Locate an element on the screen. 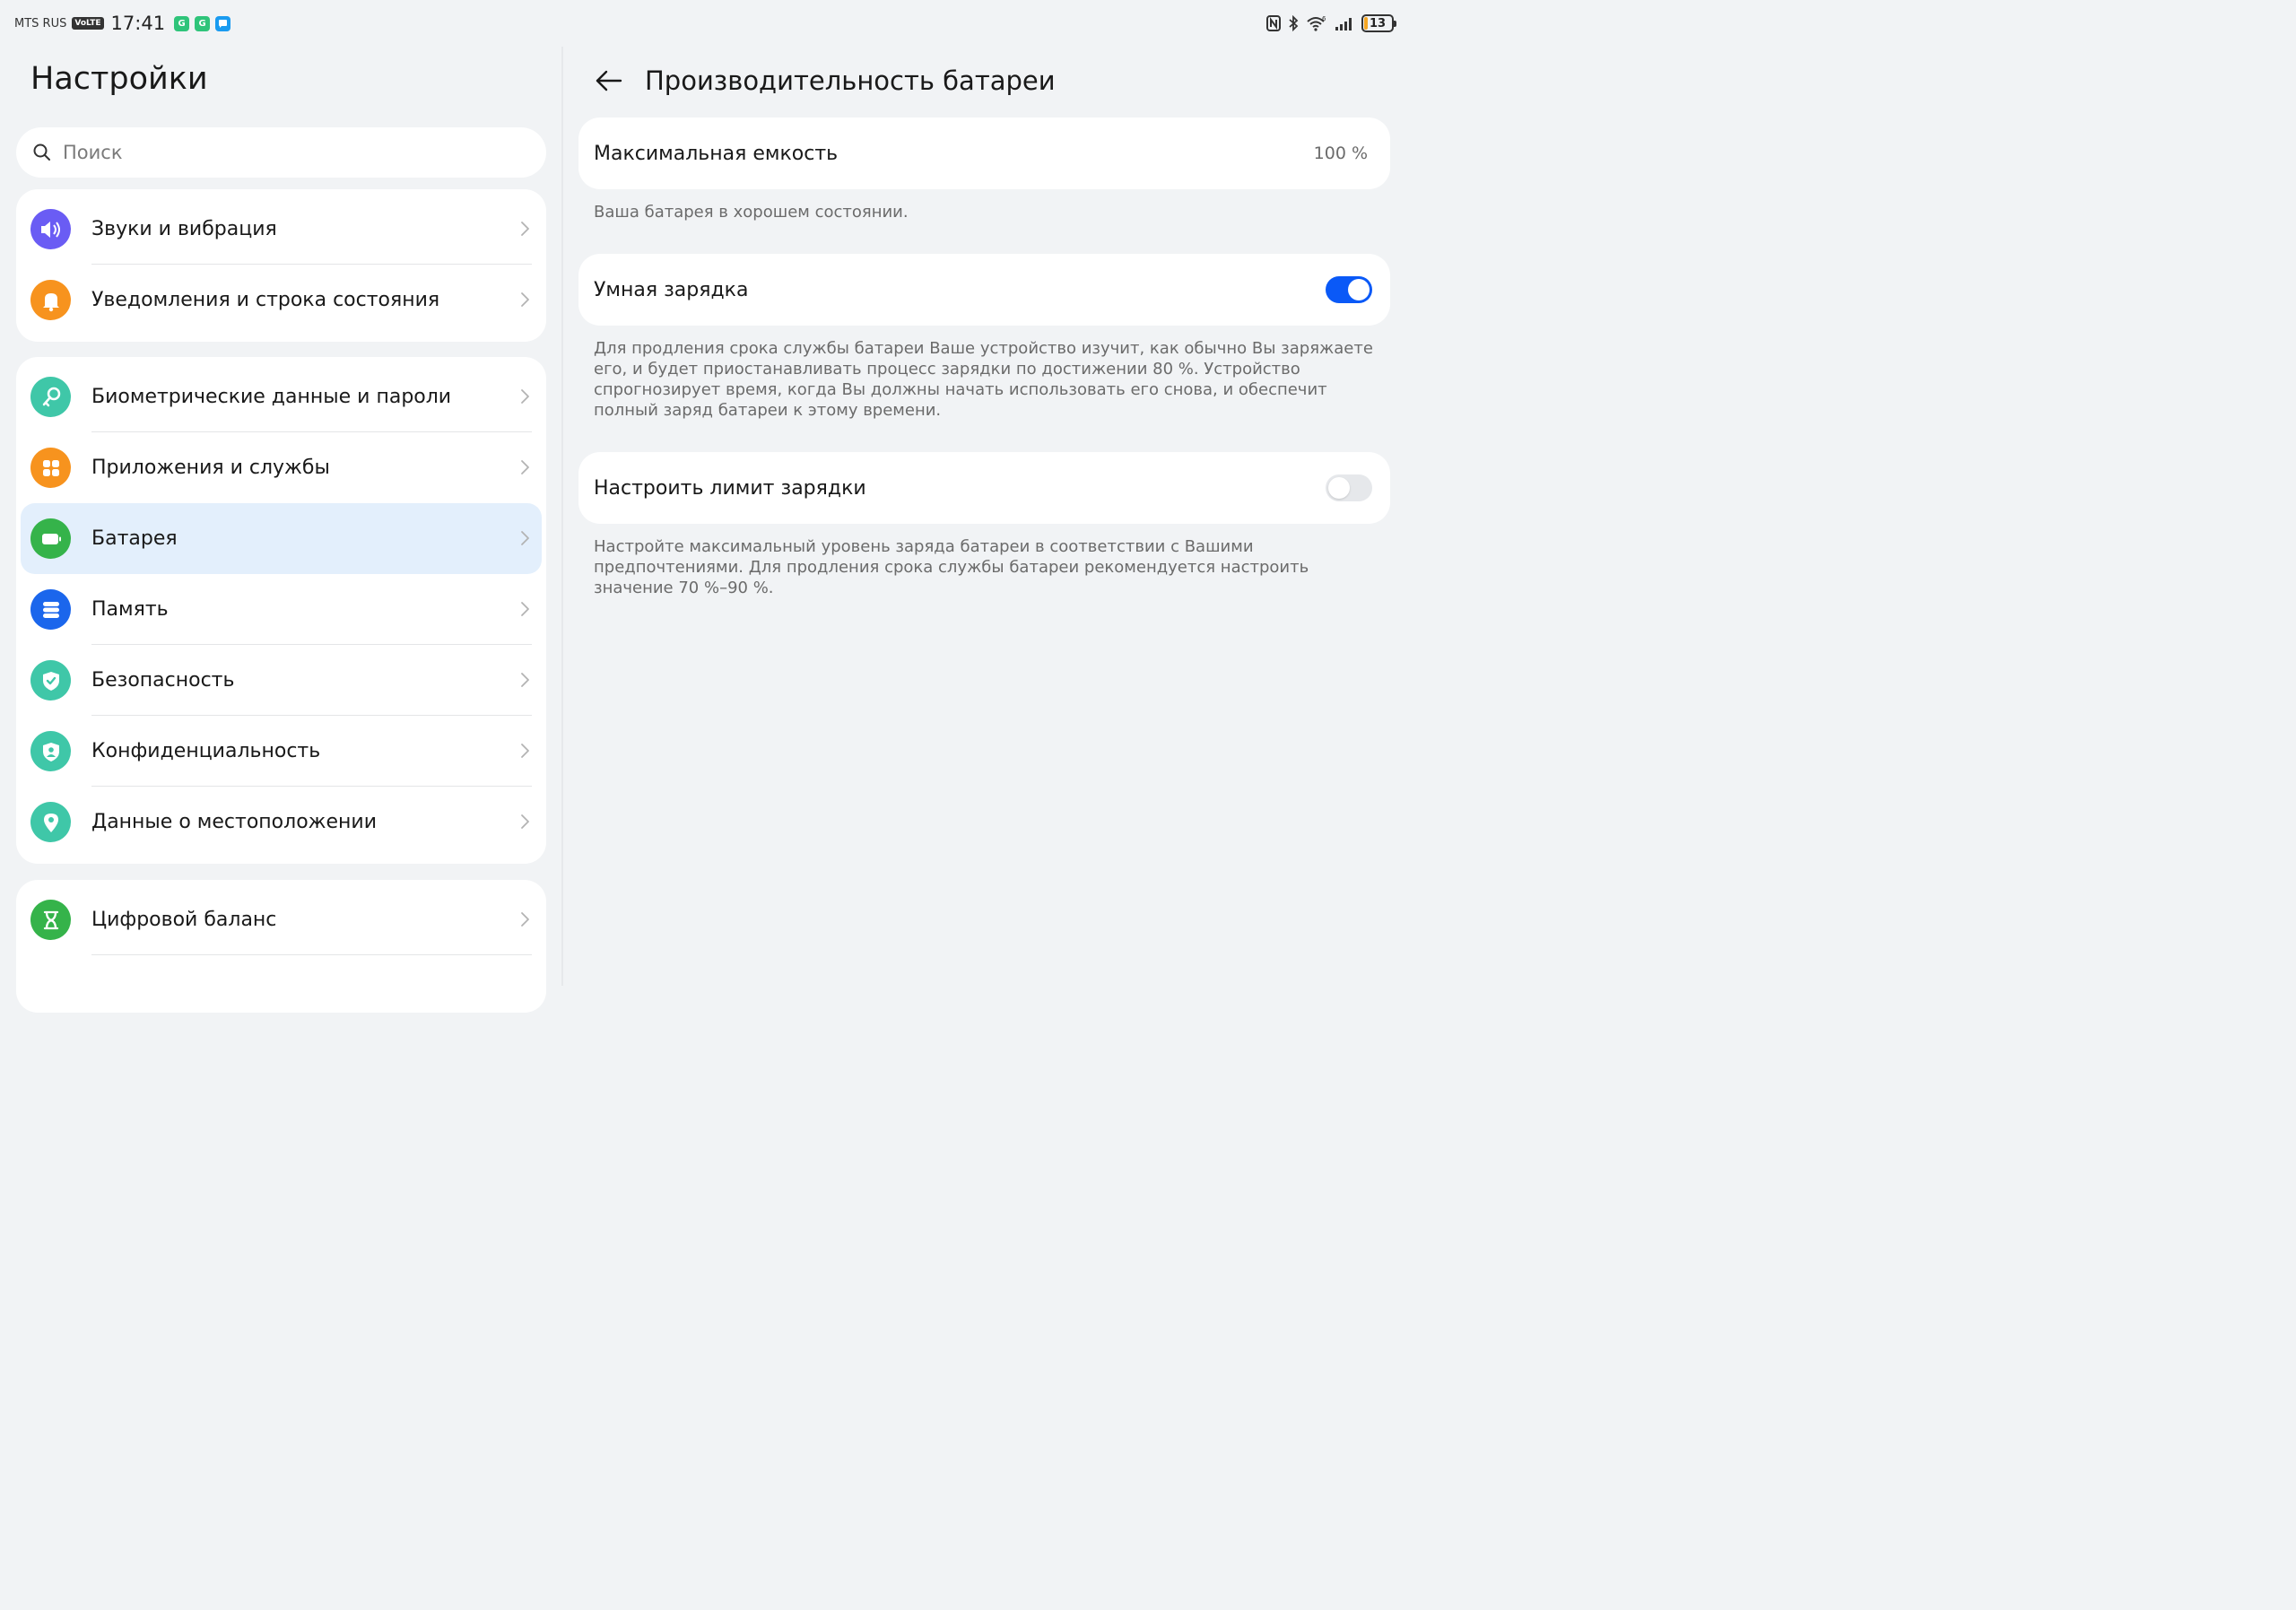 Image resolution: width=2296 pixels, height=1610 pixels. smart-charging-toggle is located at coordinates (1349, 289).